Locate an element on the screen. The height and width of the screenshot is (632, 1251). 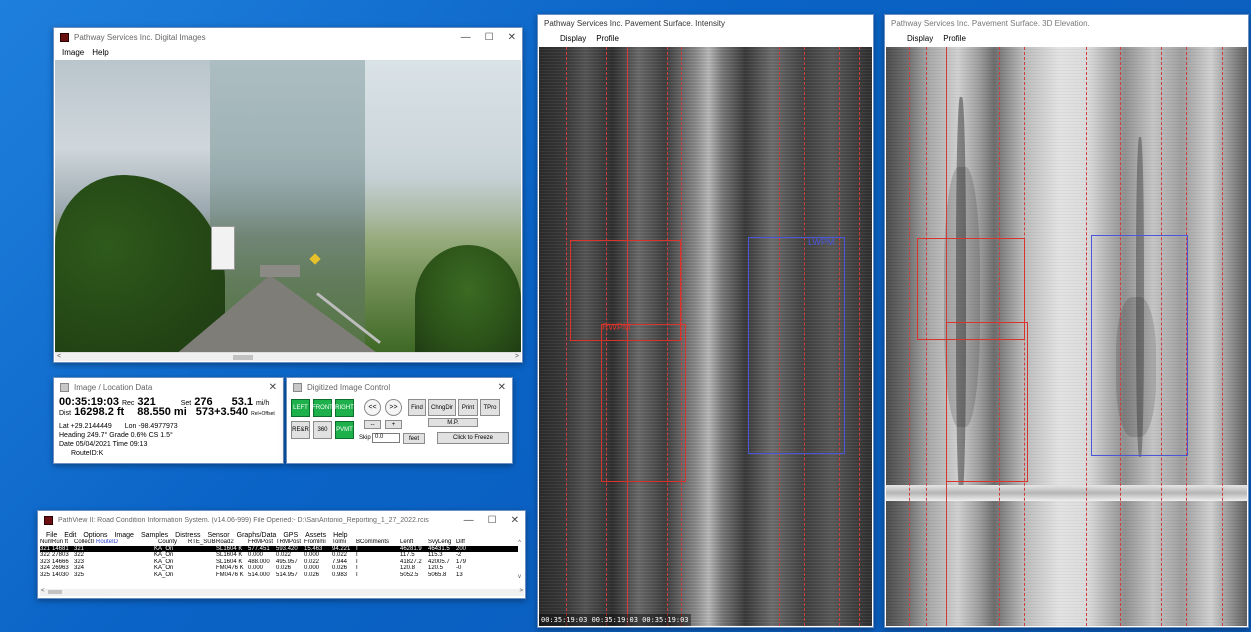
menu-gps: GPS is located at coordinates (290, 535).